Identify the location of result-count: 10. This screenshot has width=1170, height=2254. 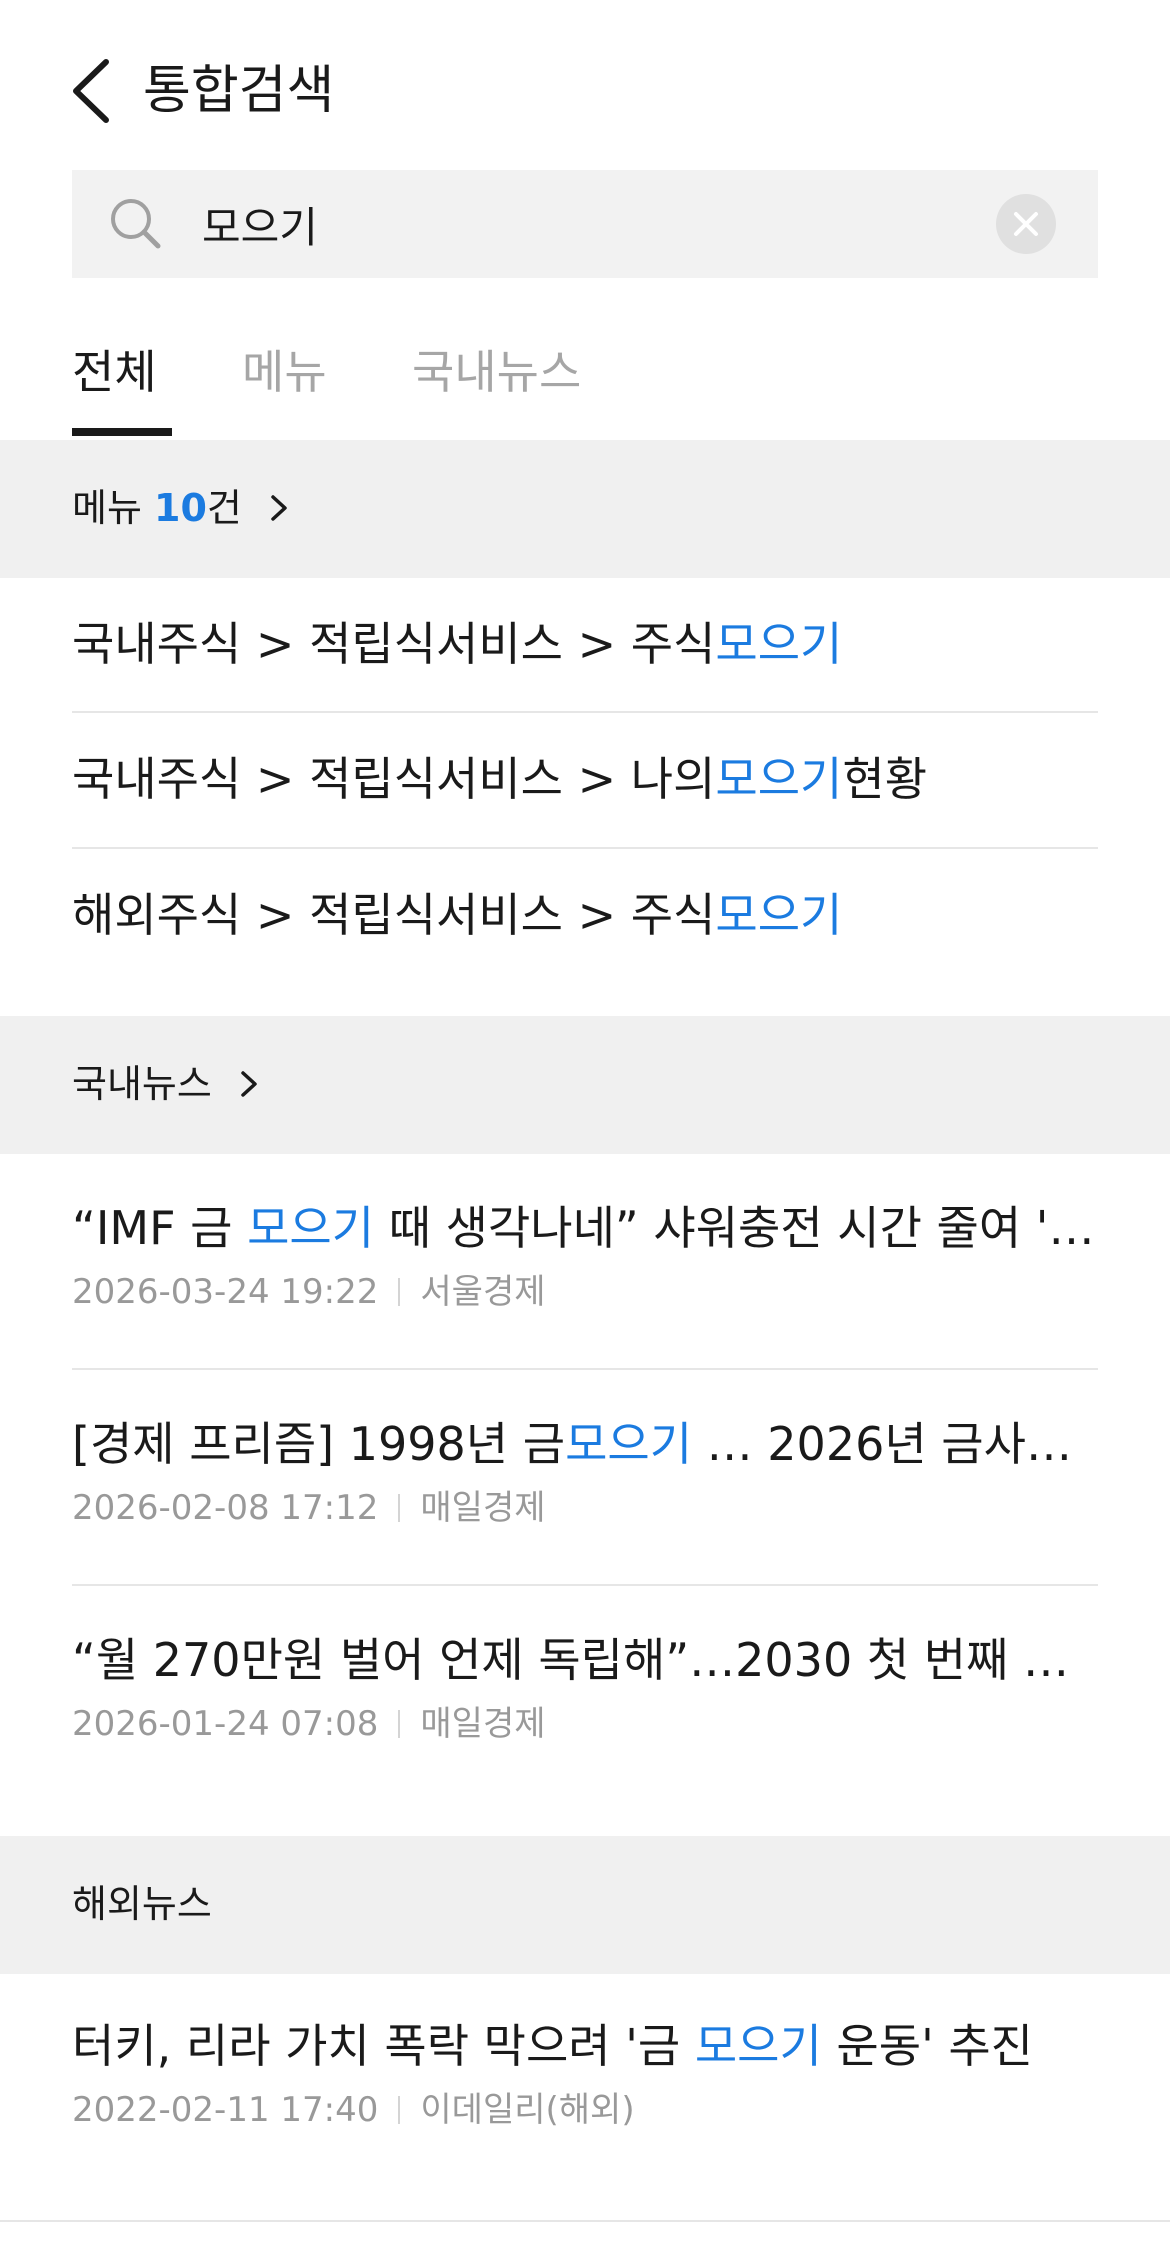
(180, 508).